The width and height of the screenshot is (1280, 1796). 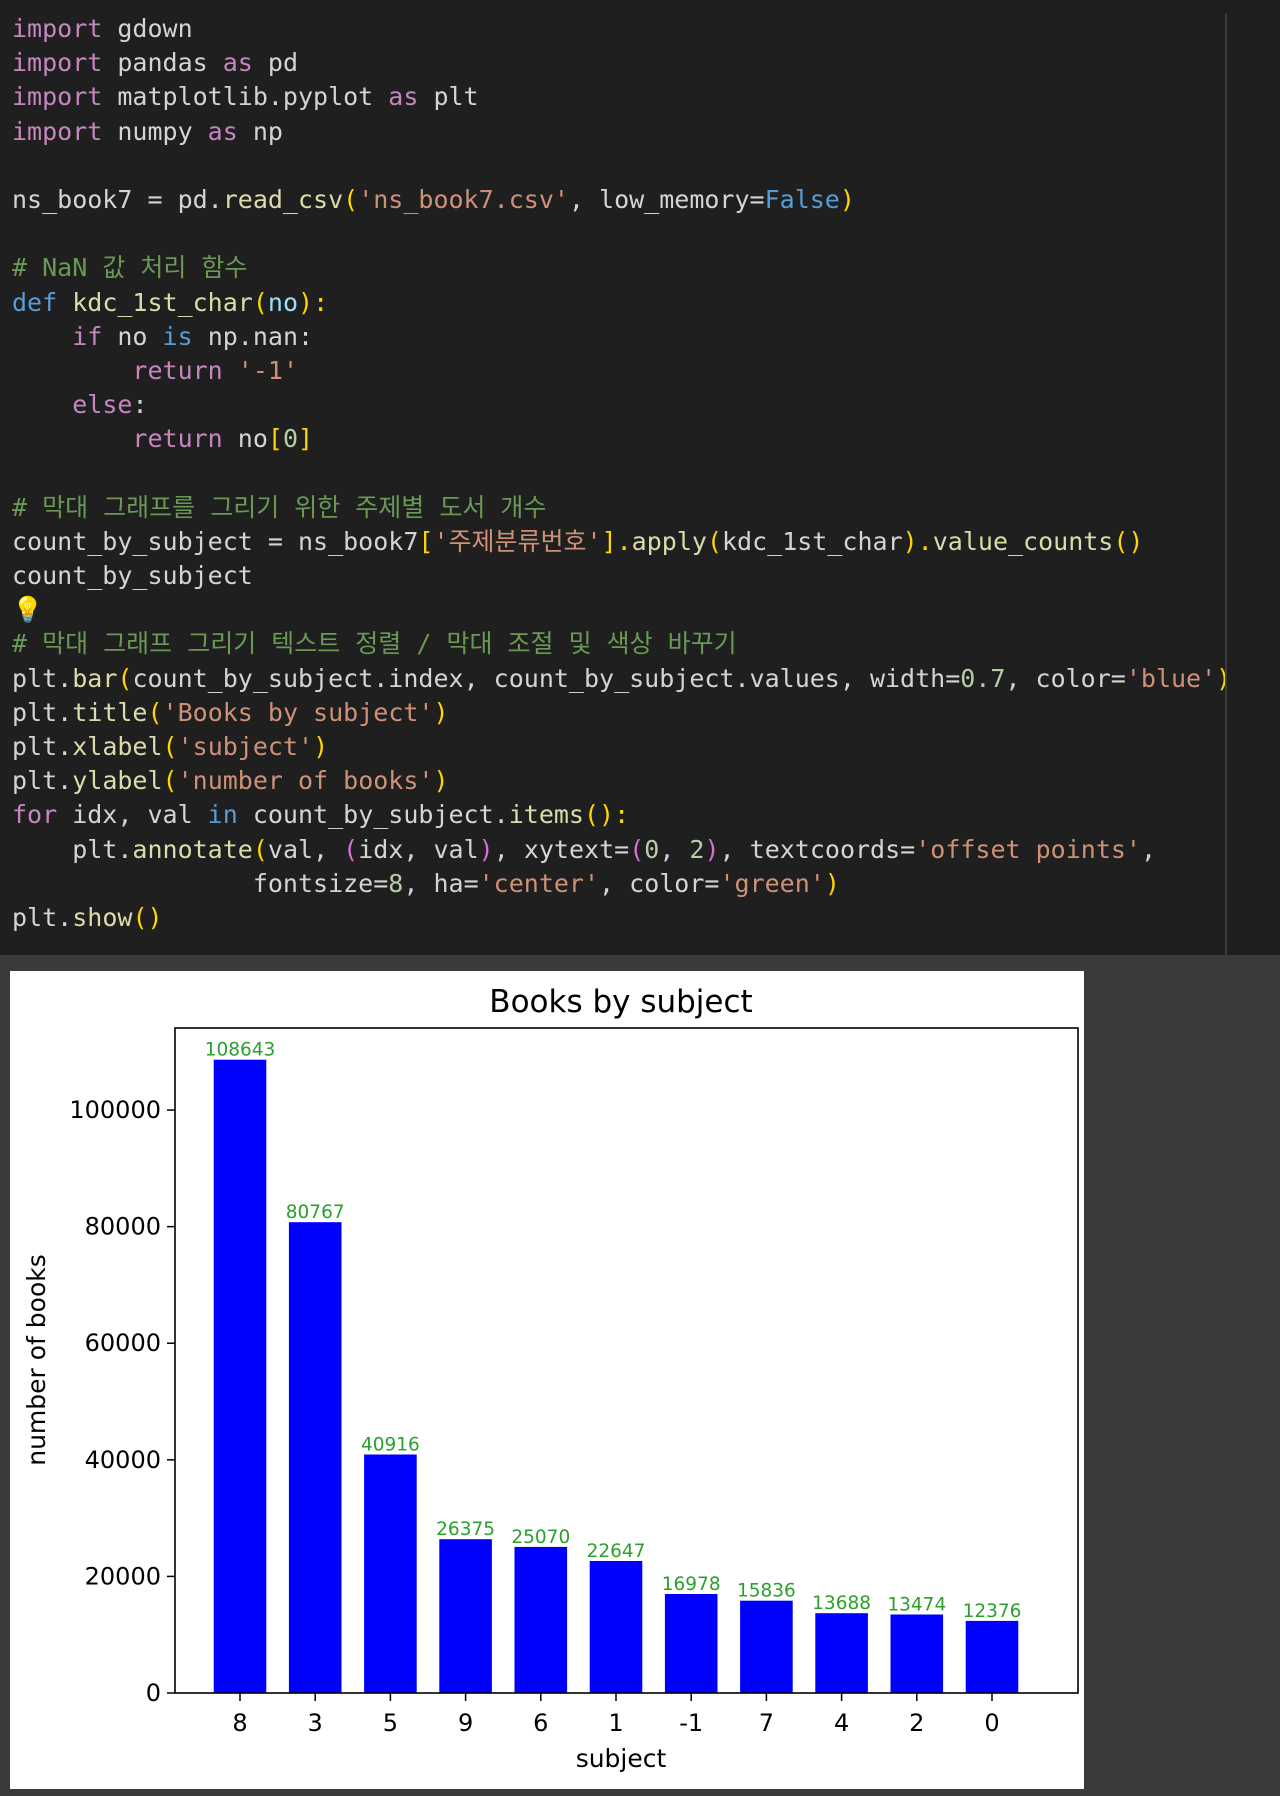 I want to click on x-tick-label: 0, so click(x=991, y=1723).